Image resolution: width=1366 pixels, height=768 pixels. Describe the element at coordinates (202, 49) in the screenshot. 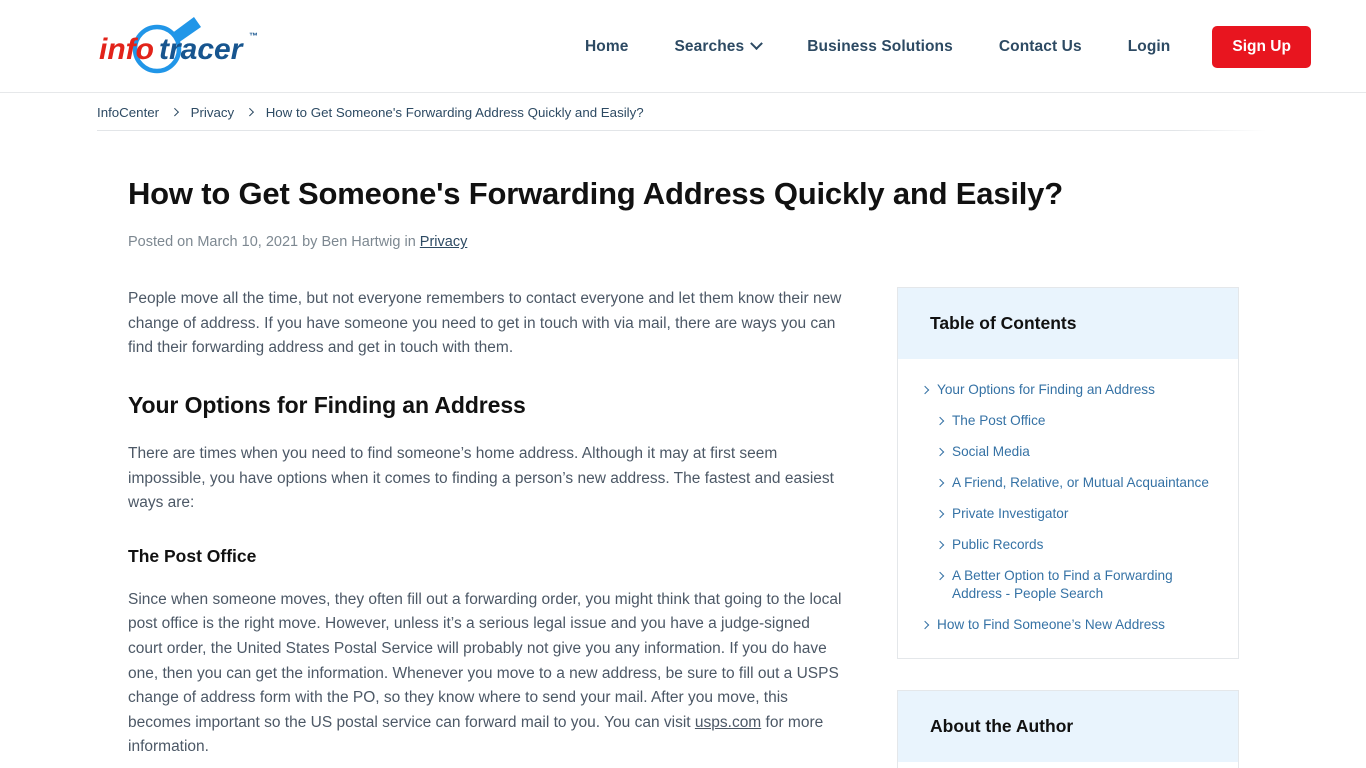

I see `svg-text: tracer` at that location.